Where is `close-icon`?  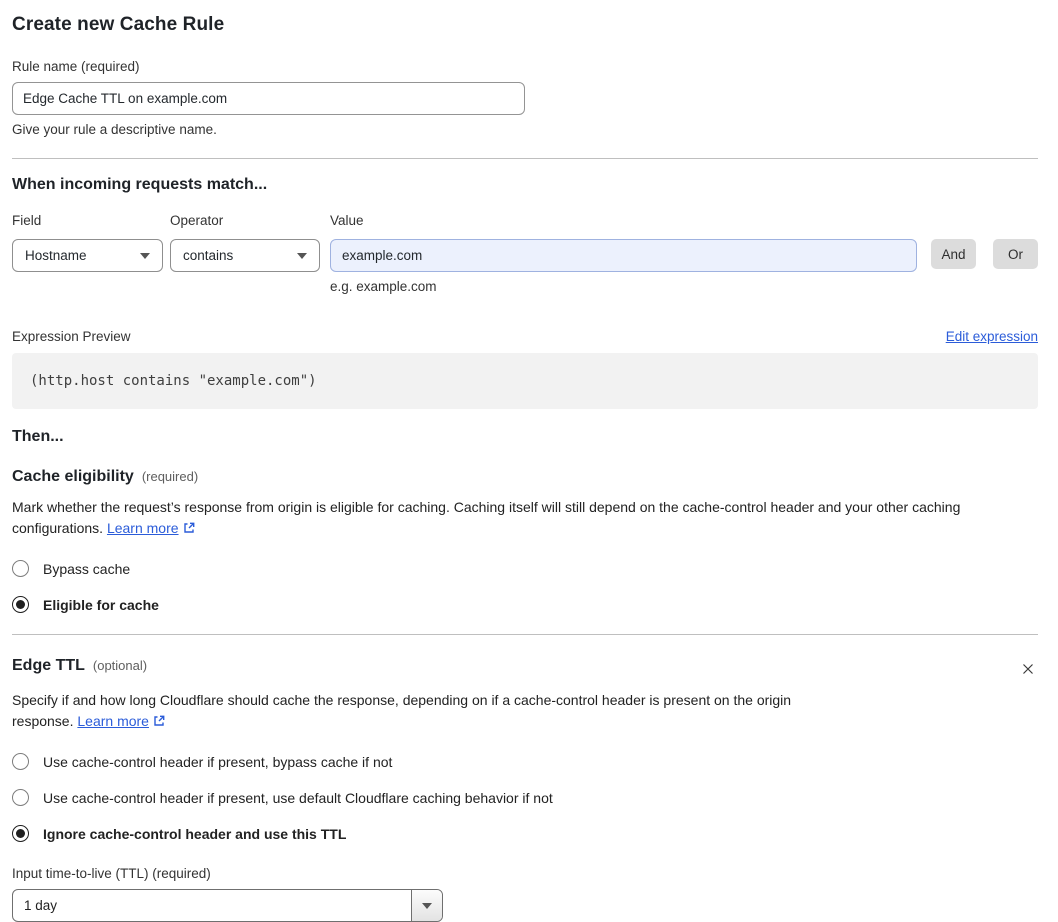
close-icon is located at coordinates (1028, 669).